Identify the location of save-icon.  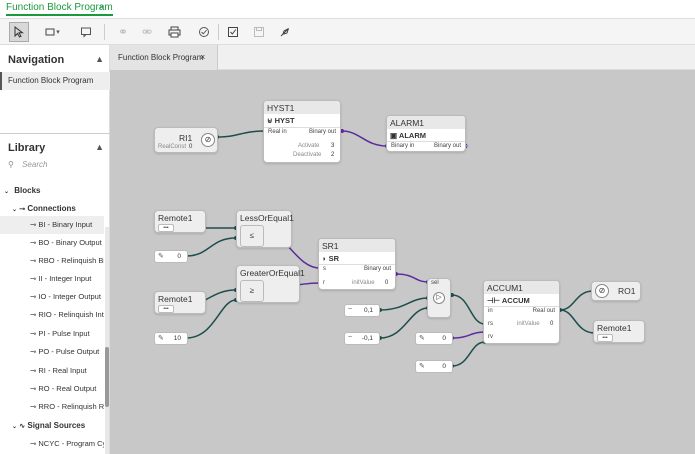
(259, 32).